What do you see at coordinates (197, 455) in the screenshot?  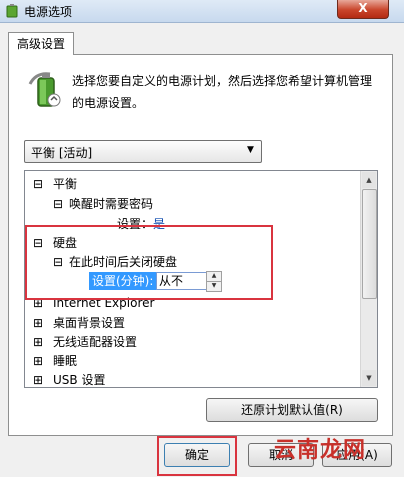 I see `ok-button: 确定` at bounding box center [197, 455].